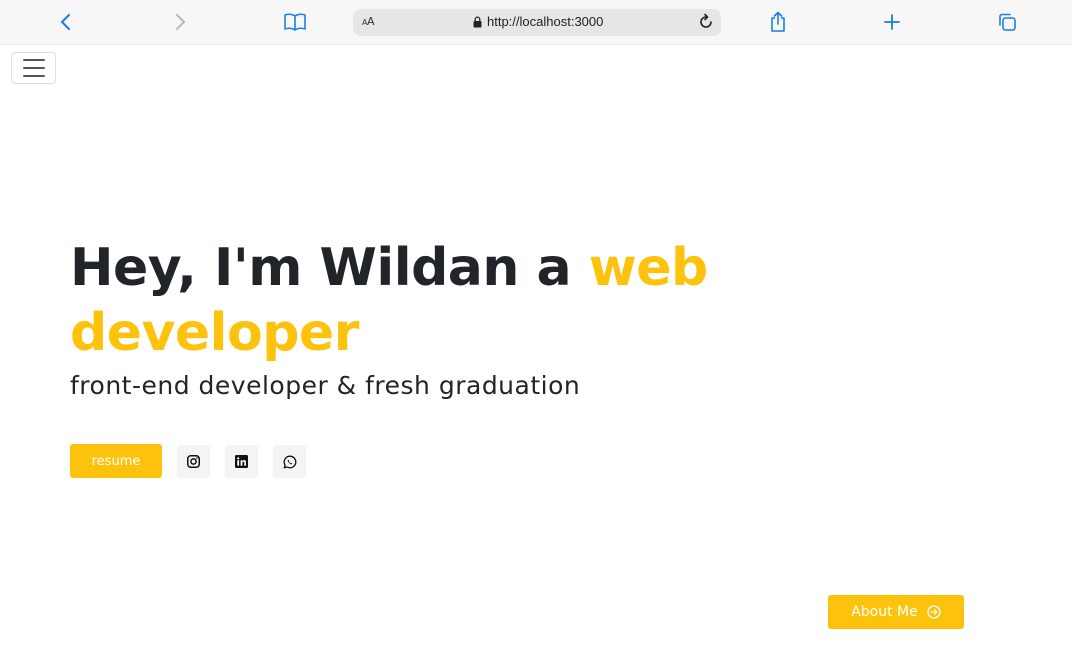 This screenshot has height=670, width=1072. I want to click on hero-title: Hey, I'm Wildan a web developer, so click(450, 301).